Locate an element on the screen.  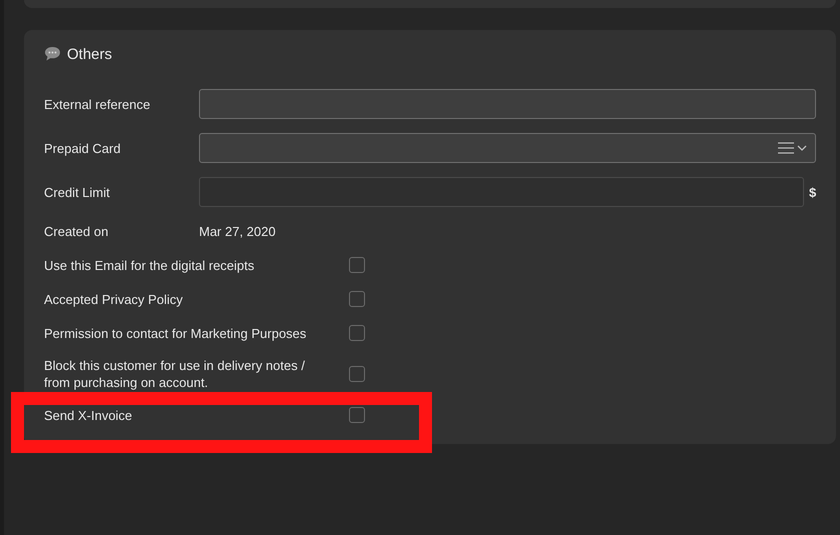
option-label: Block this customer for use in delivery notes / from purchasing on account. is located at coordinates (175, 374).